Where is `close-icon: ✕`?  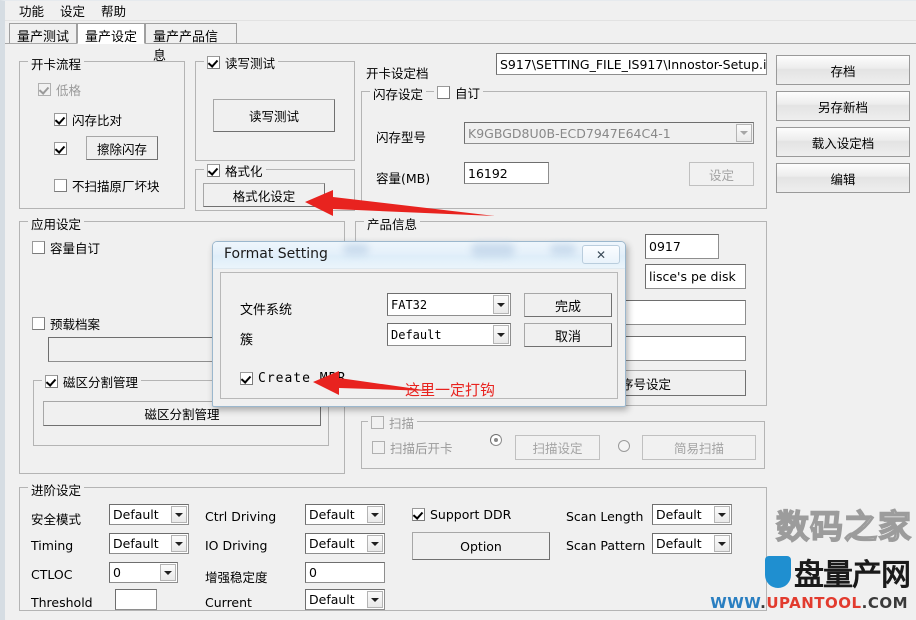
close-icon: ✕ is located at coordinates (601, 254).